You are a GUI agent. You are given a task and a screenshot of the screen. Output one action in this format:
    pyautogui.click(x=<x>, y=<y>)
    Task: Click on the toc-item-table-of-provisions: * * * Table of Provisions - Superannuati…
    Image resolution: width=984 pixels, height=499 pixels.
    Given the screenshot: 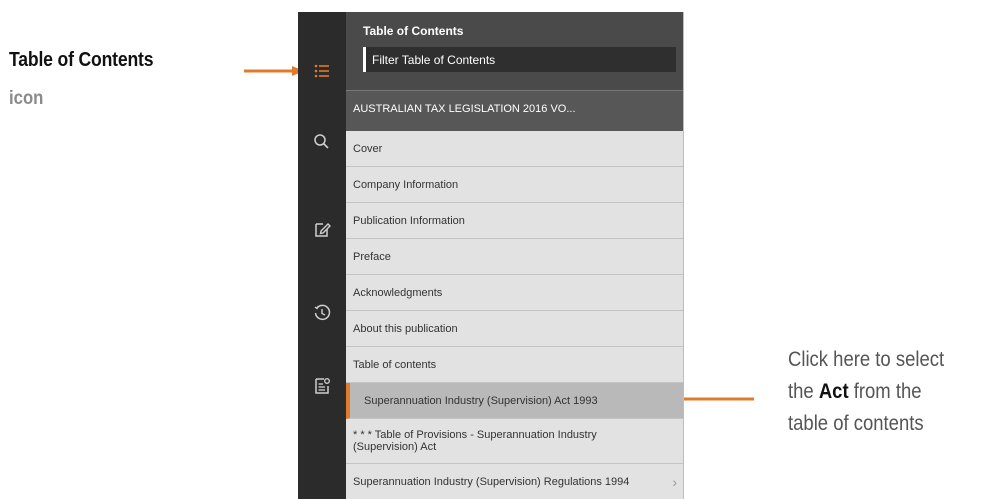 What is the action you would take?
    pyautogui.click(x=514, y=441)
    